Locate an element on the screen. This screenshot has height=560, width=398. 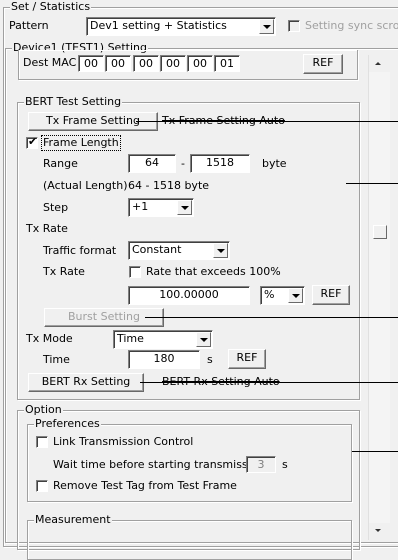
step-select: +1 is located at coordinates (161, 207).